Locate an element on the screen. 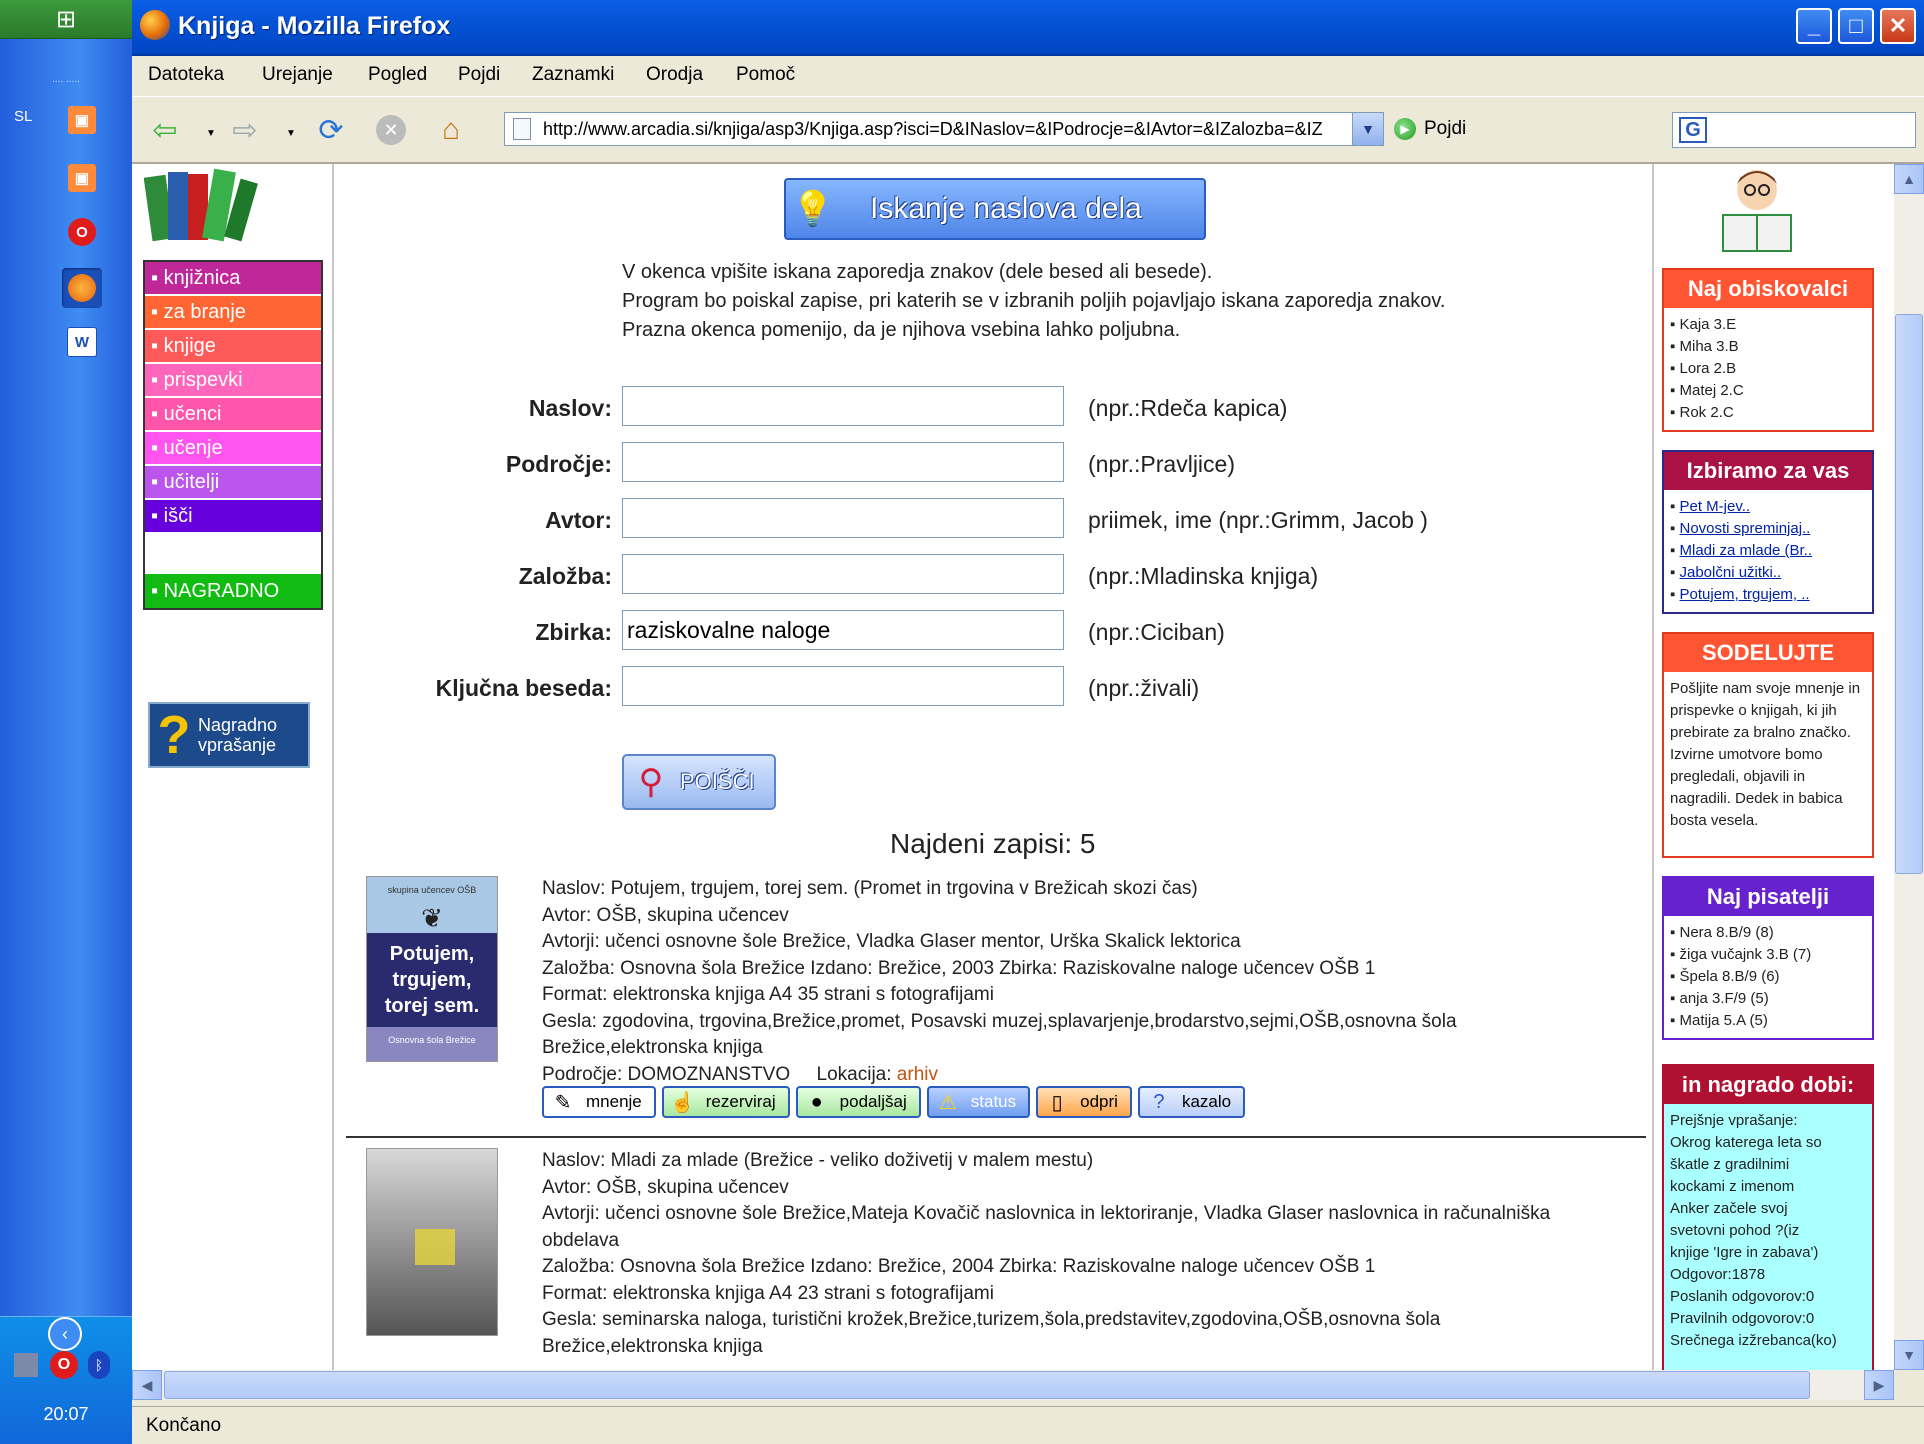  pick-link: Novosti spreminjaj.. is located at coordinates (1745, 528).